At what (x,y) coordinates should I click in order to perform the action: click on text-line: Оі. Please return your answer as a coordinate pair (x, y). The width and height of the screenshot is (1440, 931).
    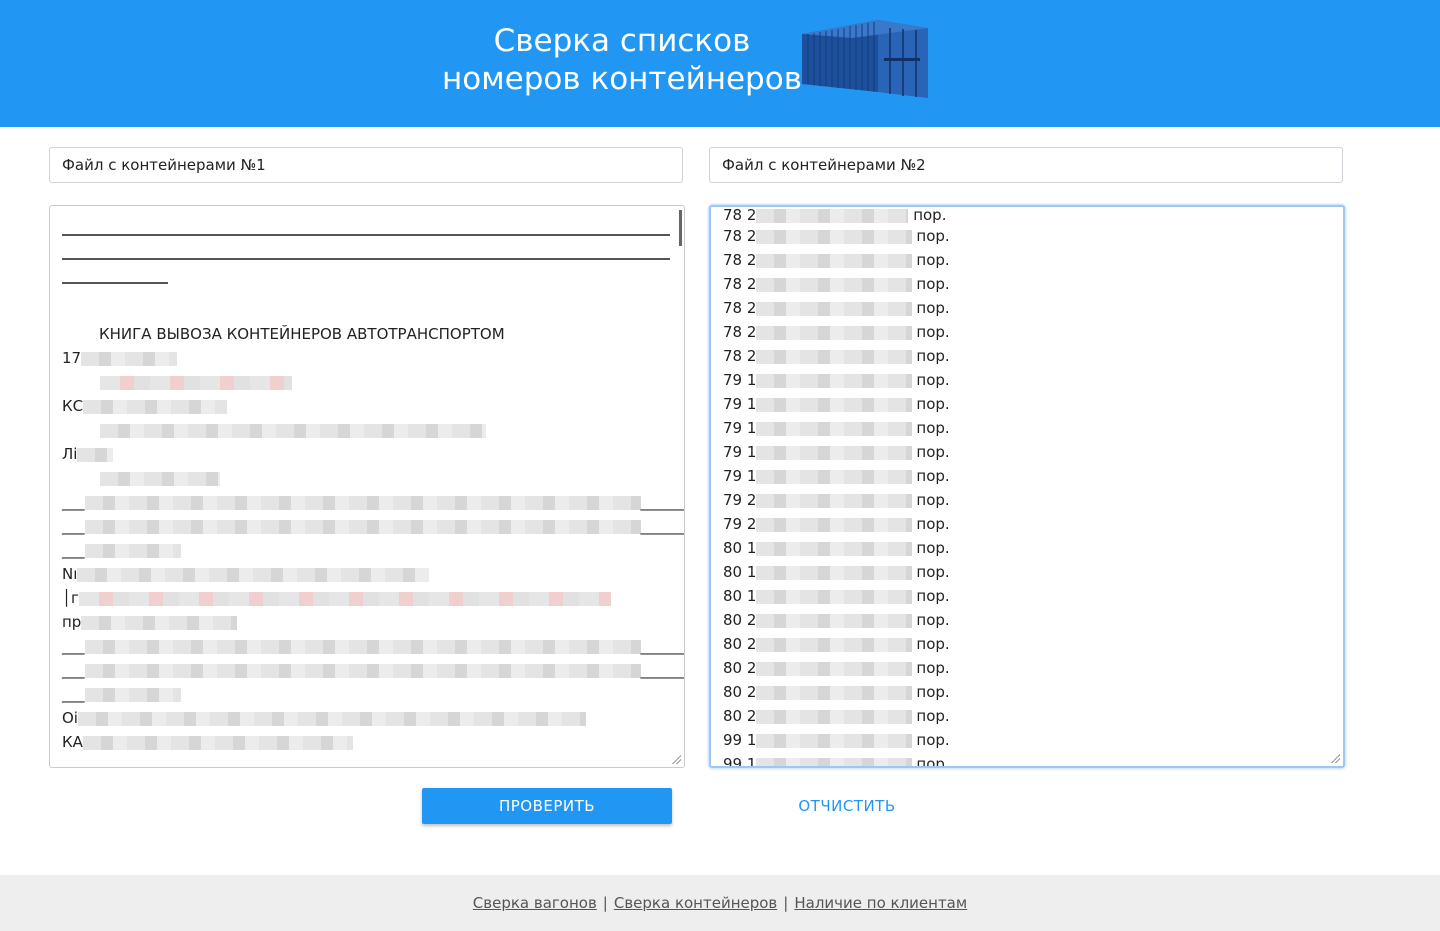
    Looking at the image, I should click on (366, 718).